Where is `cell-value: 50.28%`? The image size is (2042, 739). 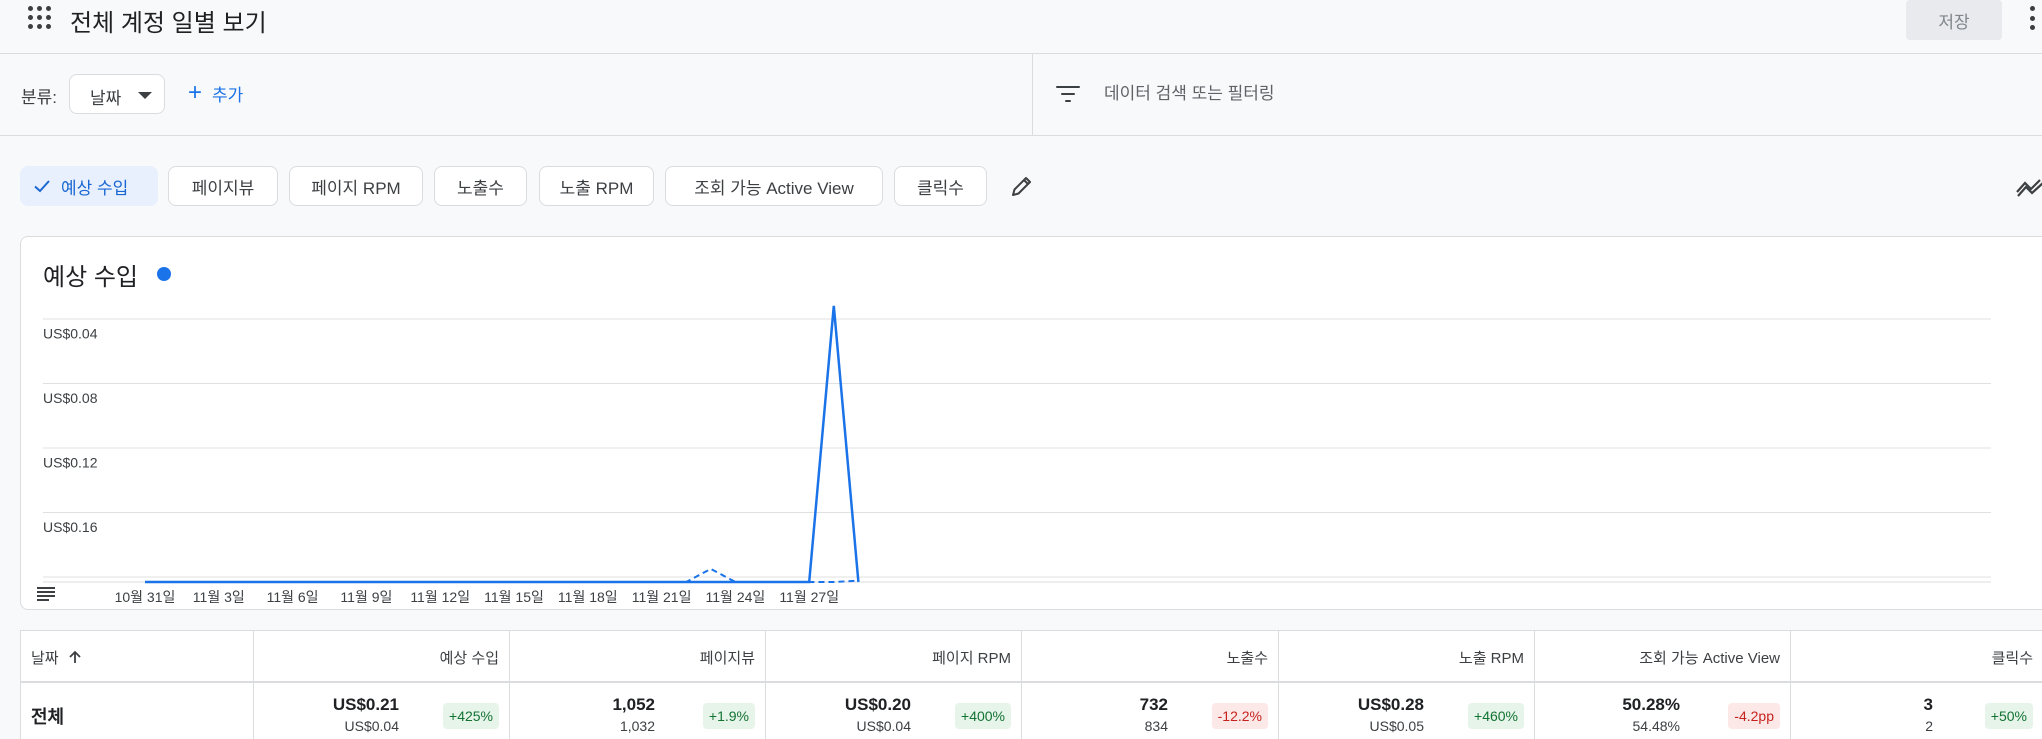
cell-value: 50.28% is located at coordinates (1651, 704).